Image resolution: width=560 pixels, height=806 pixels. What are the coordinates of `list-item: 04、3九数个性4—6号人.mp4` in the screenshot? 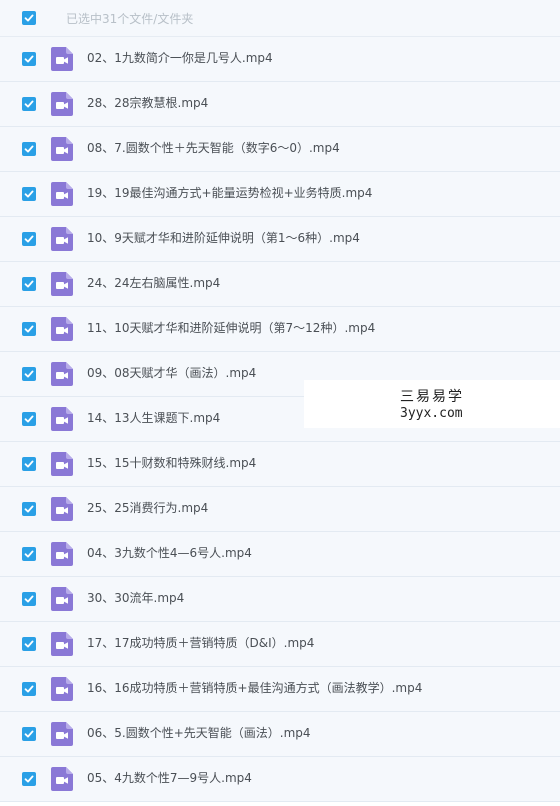 It's located at (280, 554).